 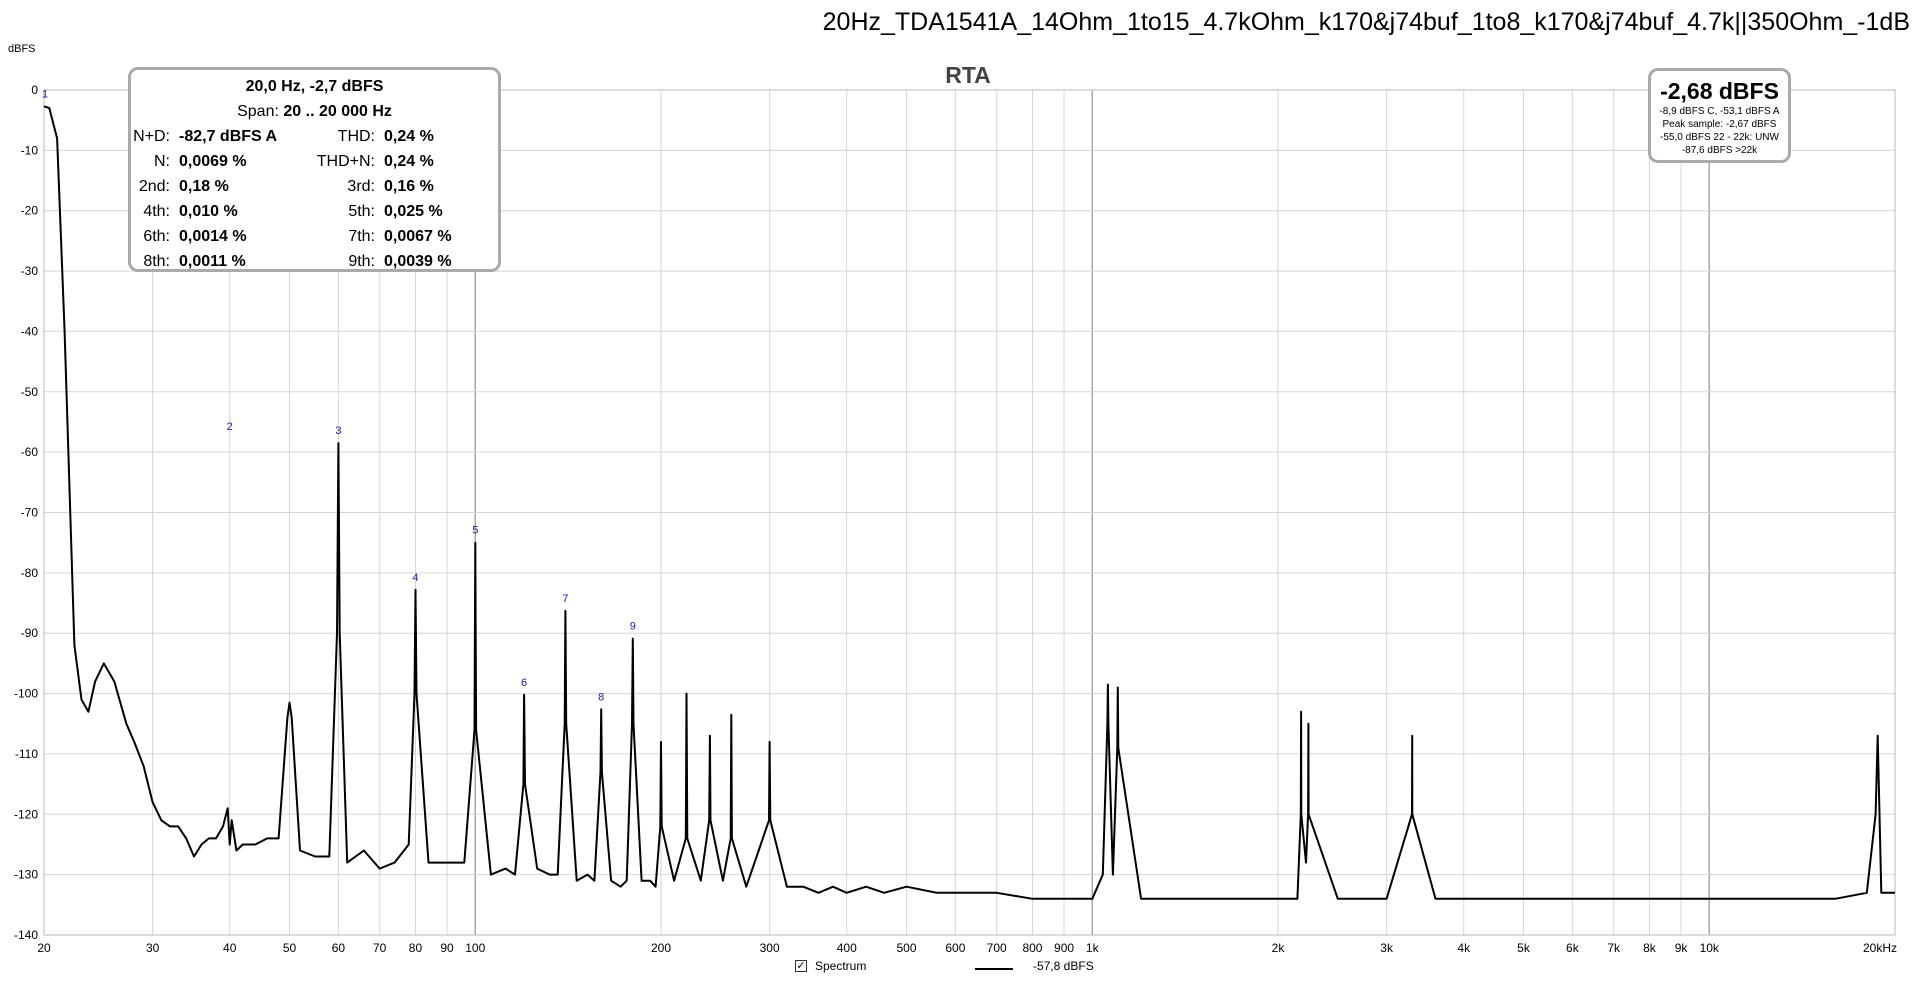 What do you see at coordinates (26, 694) in the screenshot?
I see `y-tick-label: -100` at bounding box center [26, 694].